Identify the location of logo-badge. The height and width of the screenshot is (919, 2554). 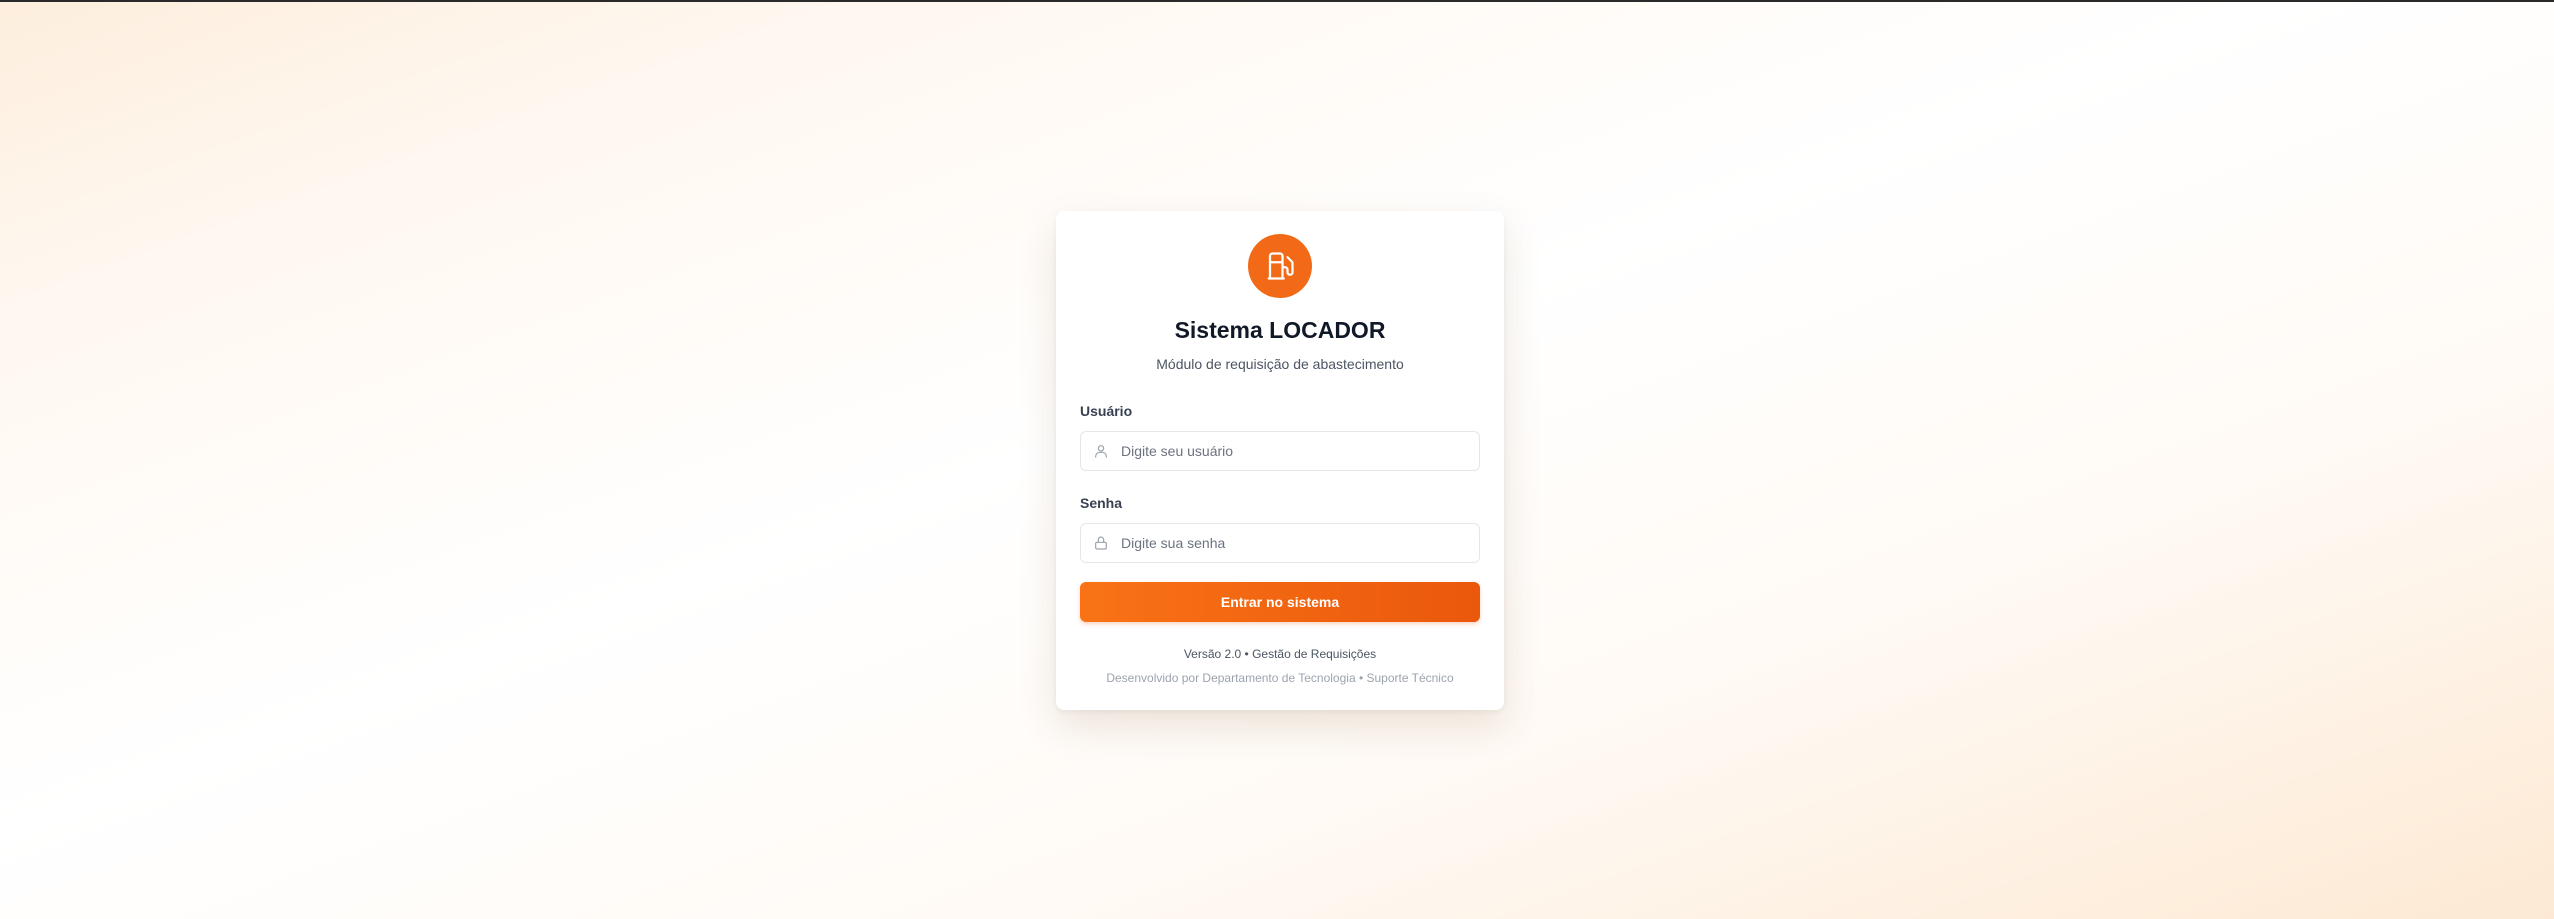
(1280, 266).